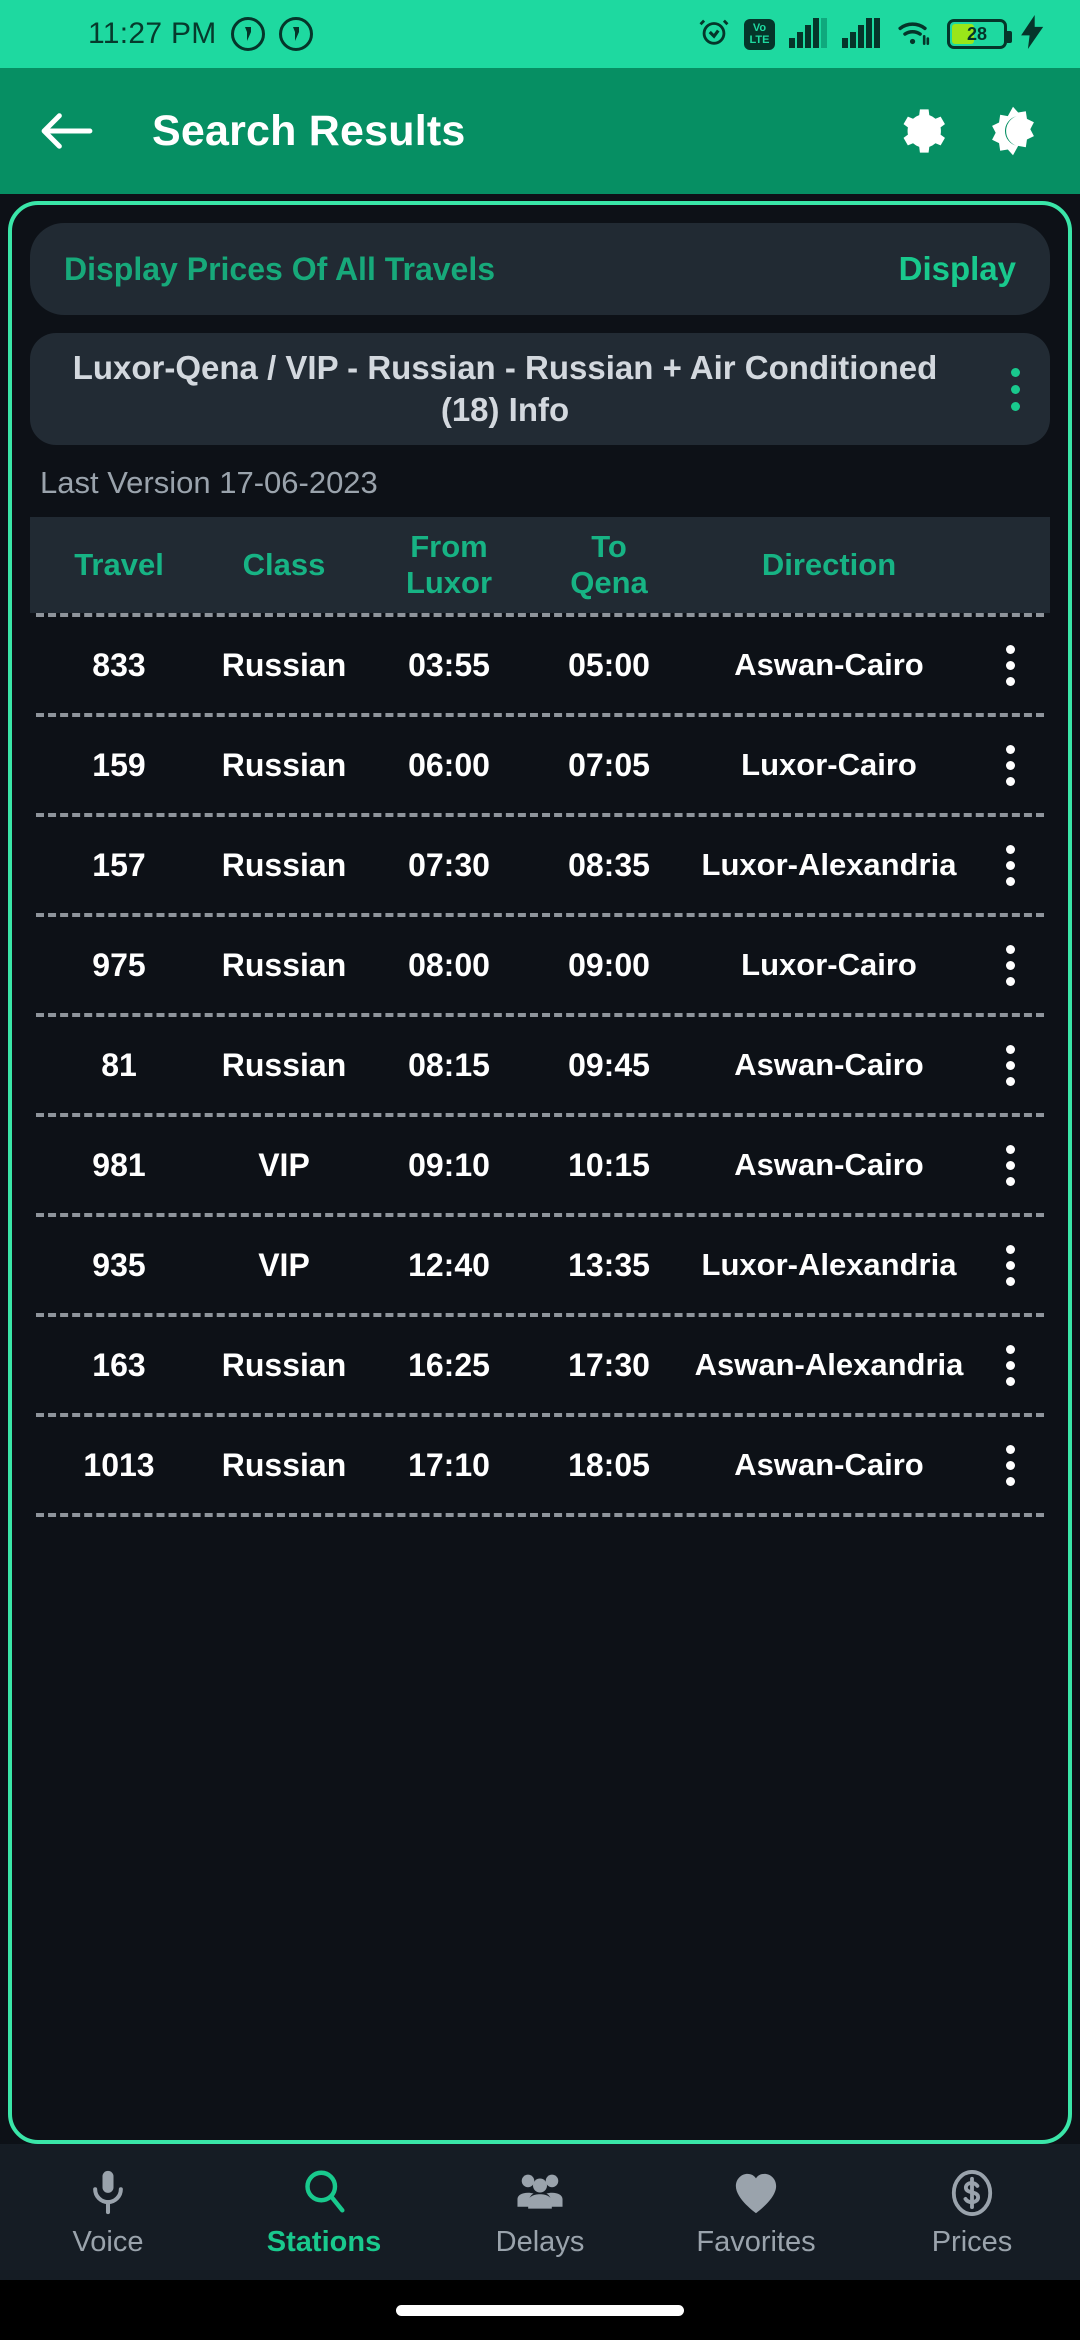  I want to click on table-row: 81 Russian 08:15 09:45 Aswan-Cairo, so click(540, 1065).